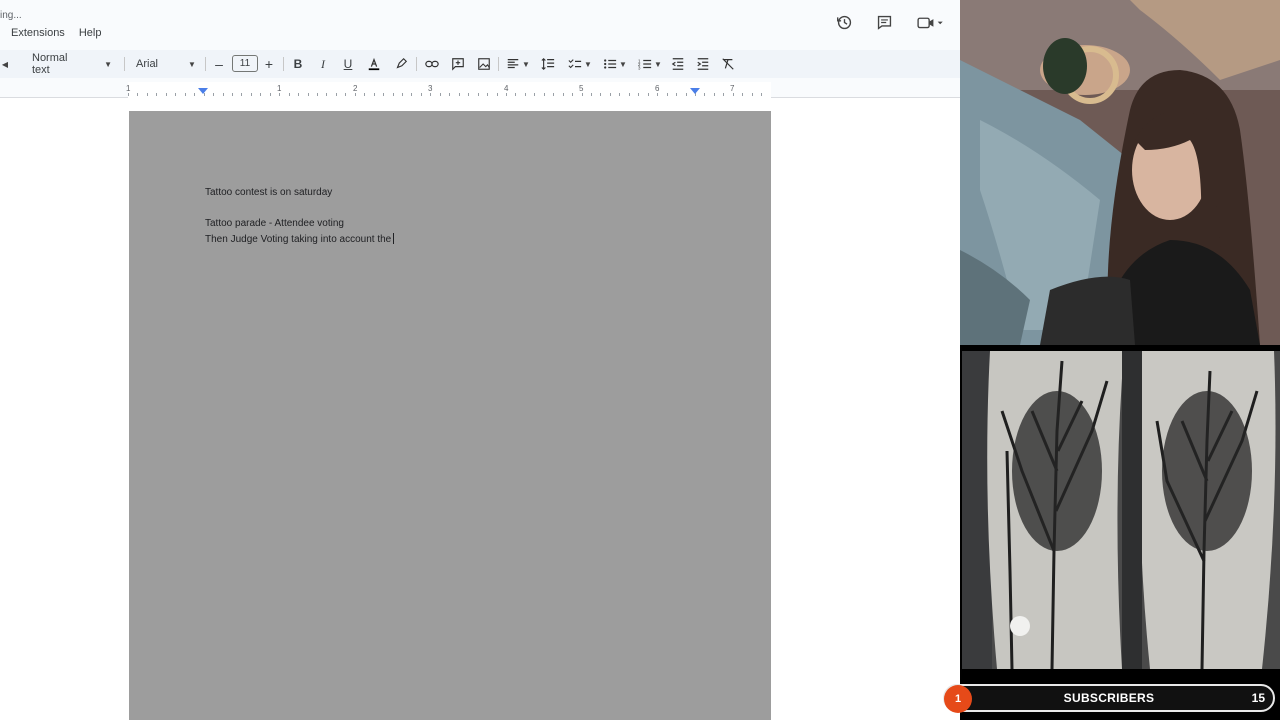 Image resolution: width=1280 pixels, height=720 pixels. I want to click on webcam-feed, so click(1120, 172).